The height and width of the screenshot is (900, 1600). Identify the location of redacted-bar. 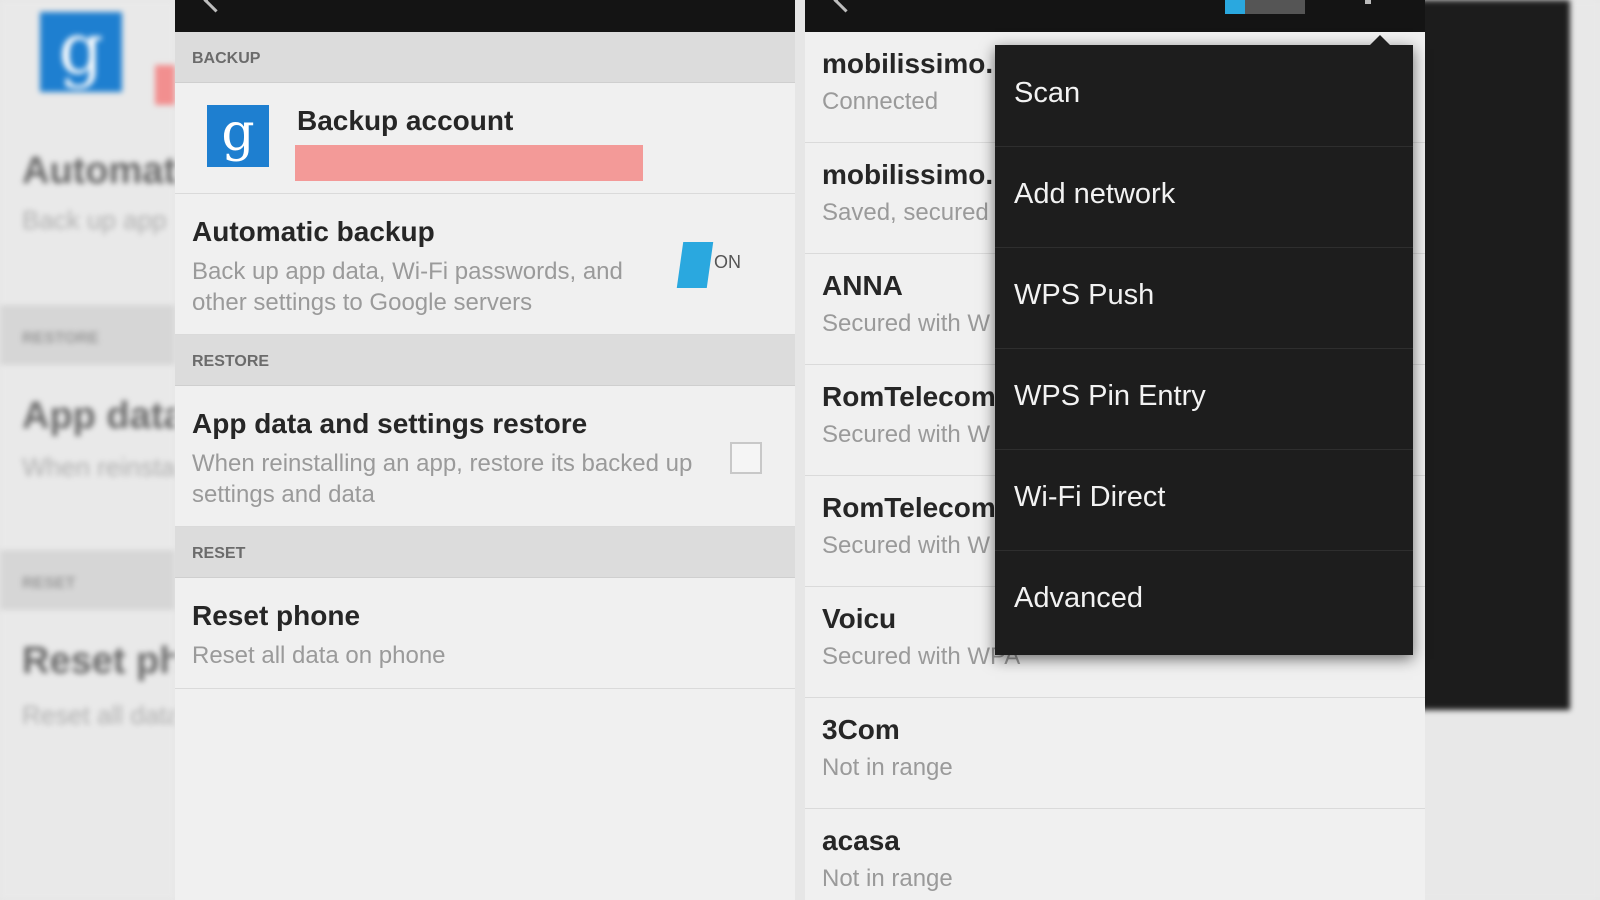
(165, 85).